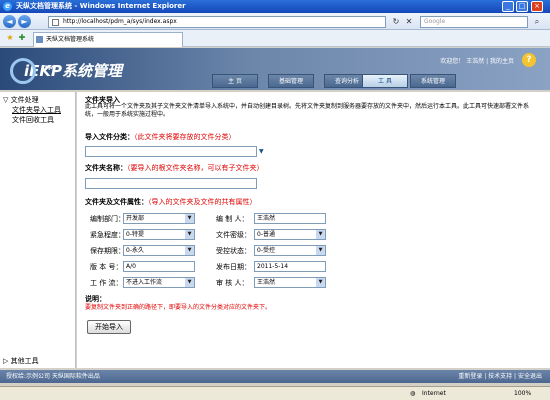 The image size is (550, 400). What do you see at coordinates (135, 218) in the screenshot?
I see `dept-value: 开发部` at bounding box center [135, 218].